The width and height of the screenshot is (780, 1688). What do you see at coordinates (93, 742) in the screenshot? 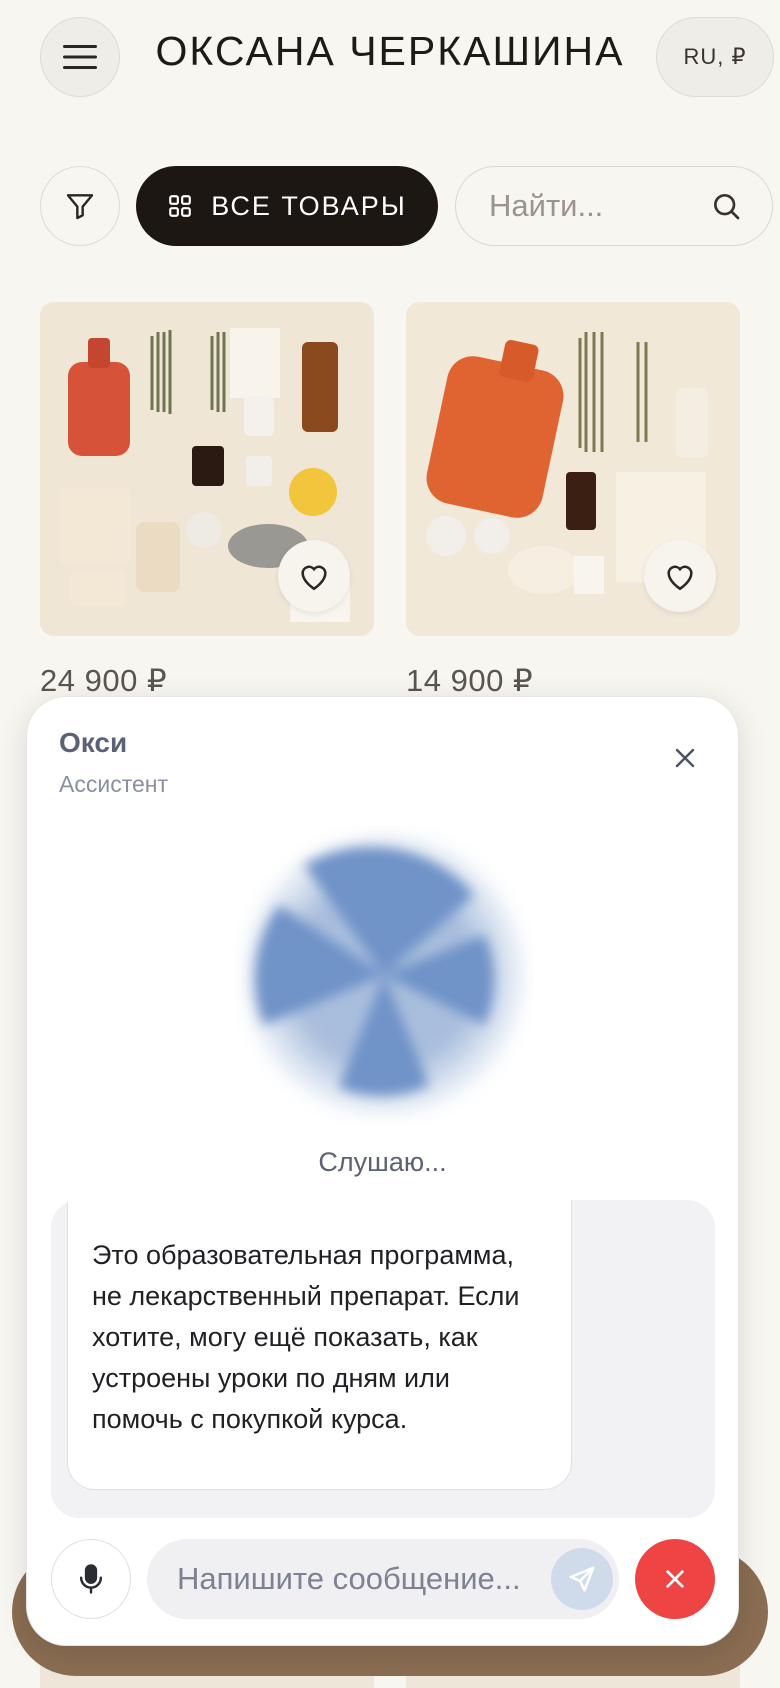
I see `assistant-name: Окси` at bounding box center [93, 742].